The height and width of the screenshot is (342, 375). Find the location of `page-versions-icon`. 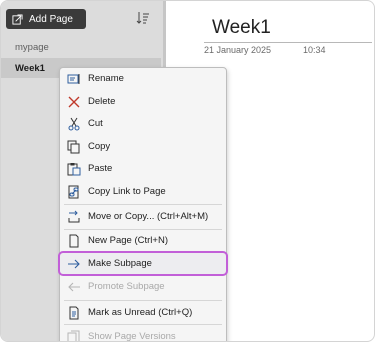

page-versions-icon is located at coordinates (73, 335).